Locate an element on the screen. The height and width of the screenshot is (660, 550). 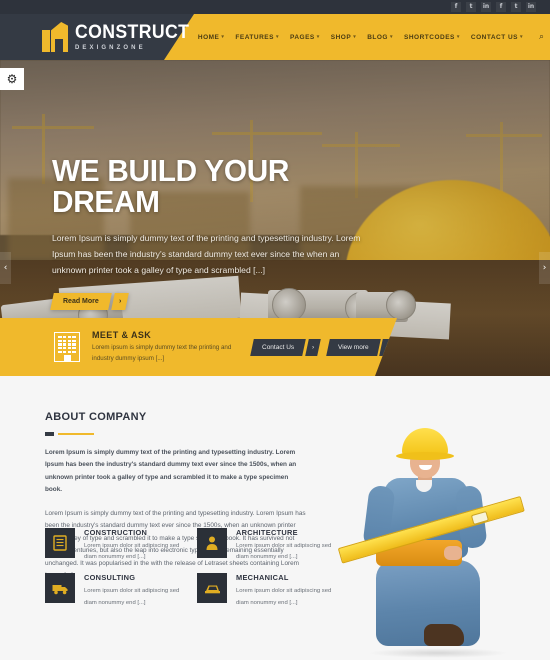
service-title: CONSTRUCTION is located at coordinates (116, 532).